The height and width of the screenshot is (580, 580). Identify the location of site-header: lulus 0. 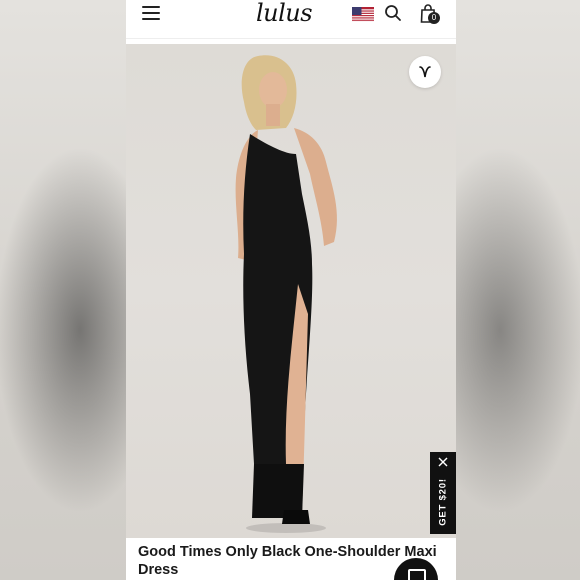
(291, 19).